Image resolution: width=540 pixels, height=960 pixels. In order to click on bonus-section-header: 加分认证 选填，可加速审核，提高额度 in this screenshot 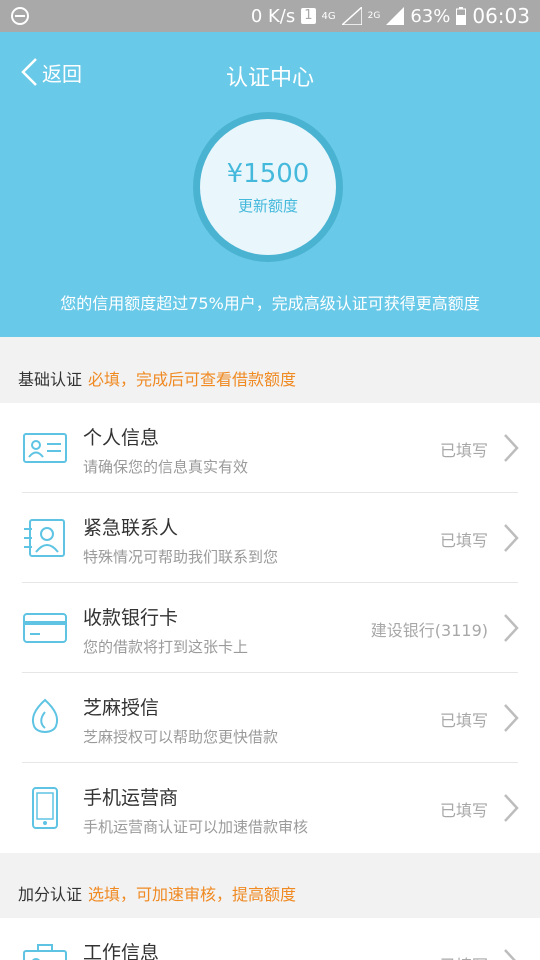, I will do `click(270, 893)`.